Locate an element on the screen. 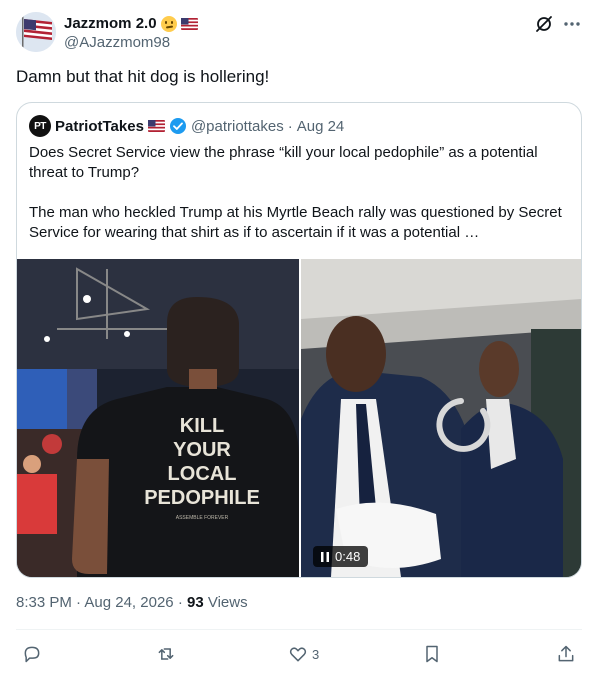  share-icon is located at coordinates (566, 653).